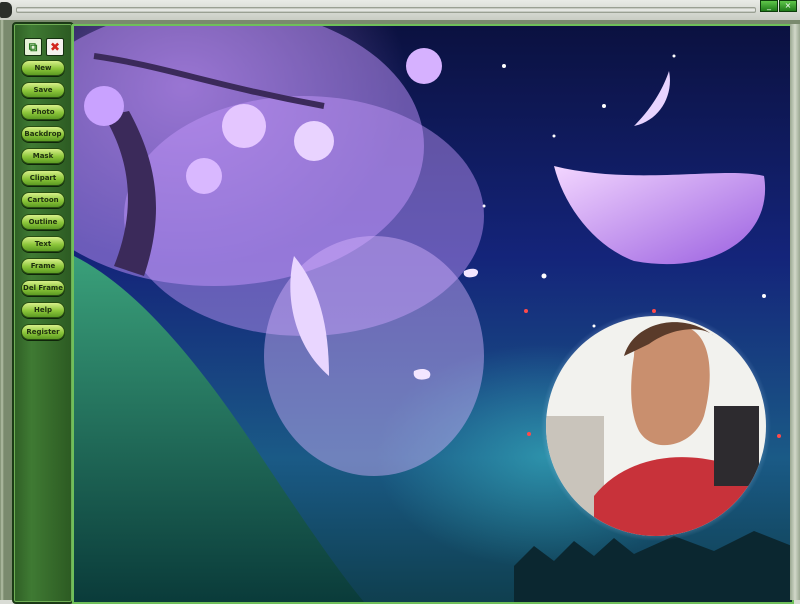  I want to click on register-button: Register, so click(43, 332).